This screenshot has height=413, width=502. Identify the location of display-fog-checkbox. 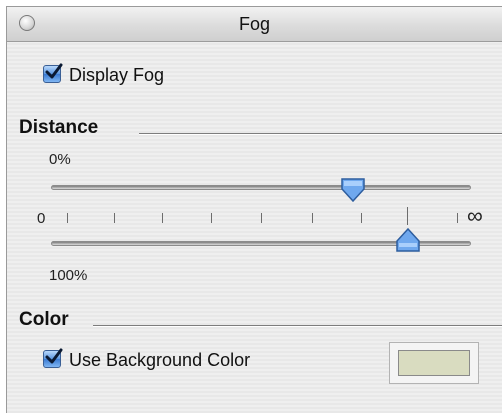
(53, 73).